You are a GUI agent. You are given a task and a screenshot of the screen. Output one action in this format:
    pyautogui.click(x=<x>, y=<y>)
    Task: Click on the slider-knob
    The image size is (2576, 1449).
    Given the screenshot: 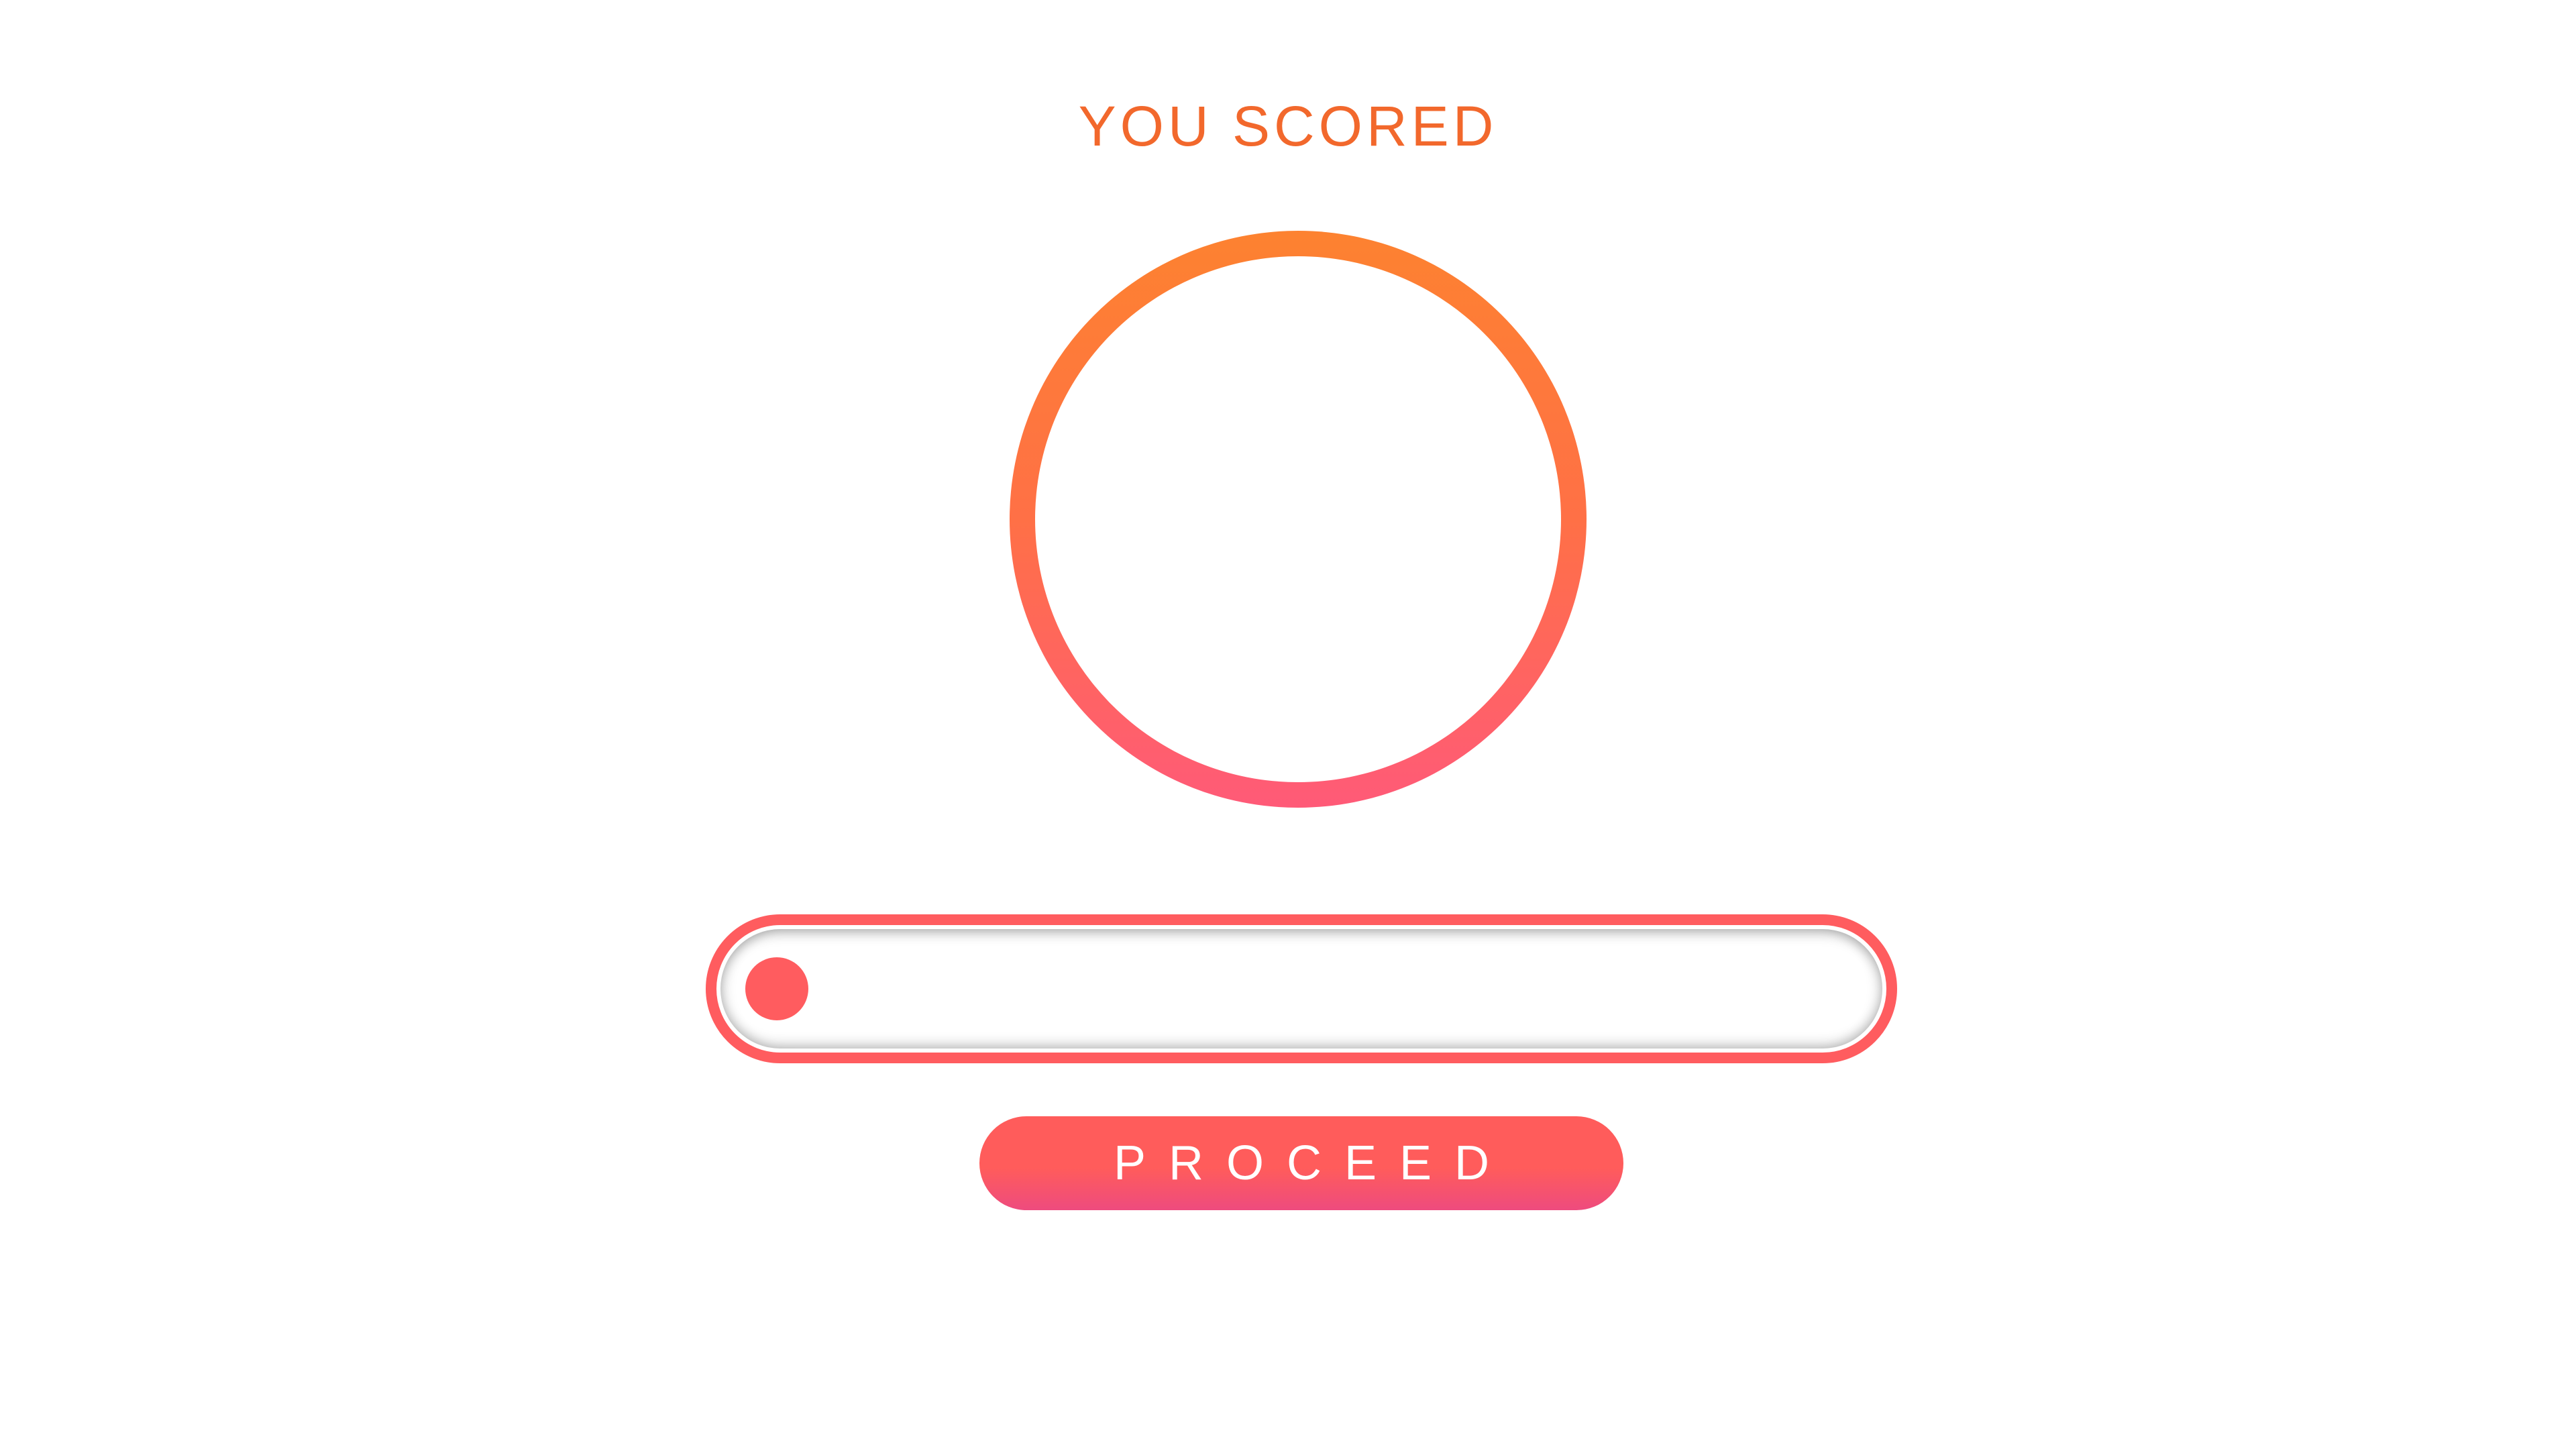 What is the action you would take?
    pyautogui.click(x=776, y=988)
    